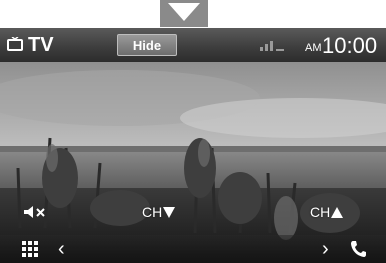 Image resolution: width=386 pixels, height=263 pixels. What do you see at coordinates (193, 249) in the screenshot?
I see `bottom-bar: ‹ ›` at bounding box center [193, 249].